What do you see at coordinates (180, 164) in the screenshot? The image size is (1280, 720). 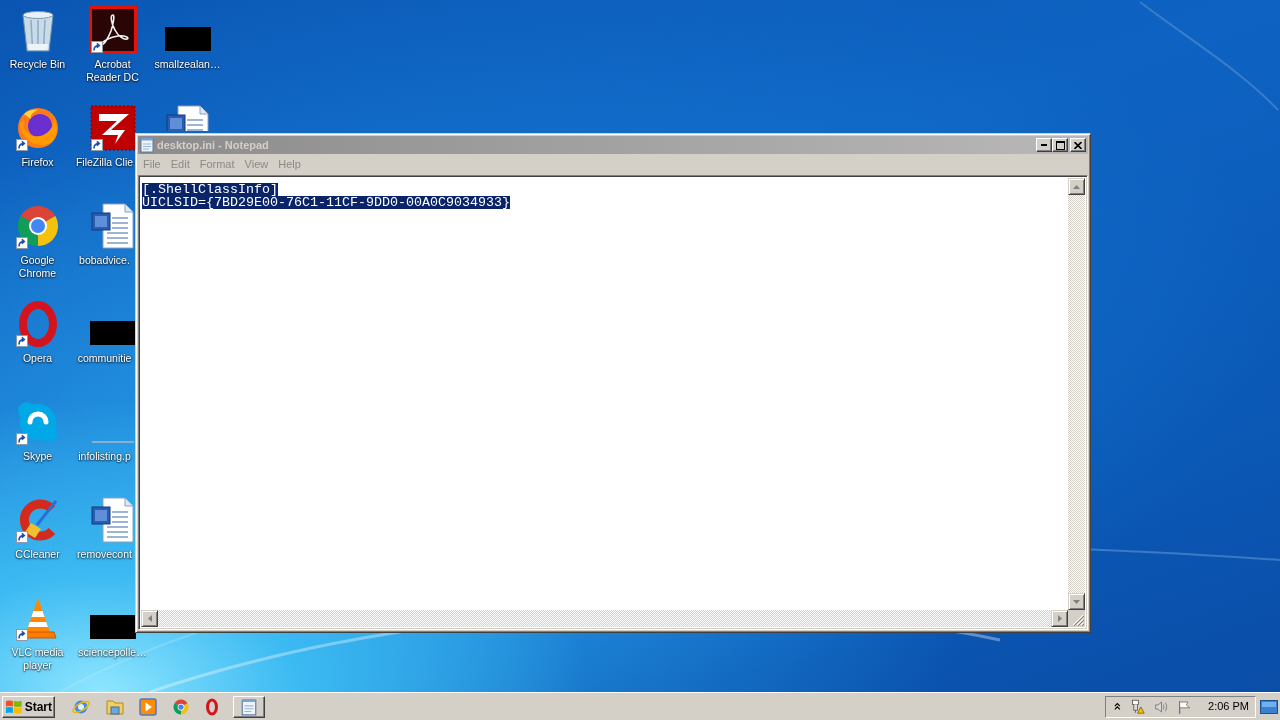 I see `menu-item: Edit` at bounding box center [180, 164].